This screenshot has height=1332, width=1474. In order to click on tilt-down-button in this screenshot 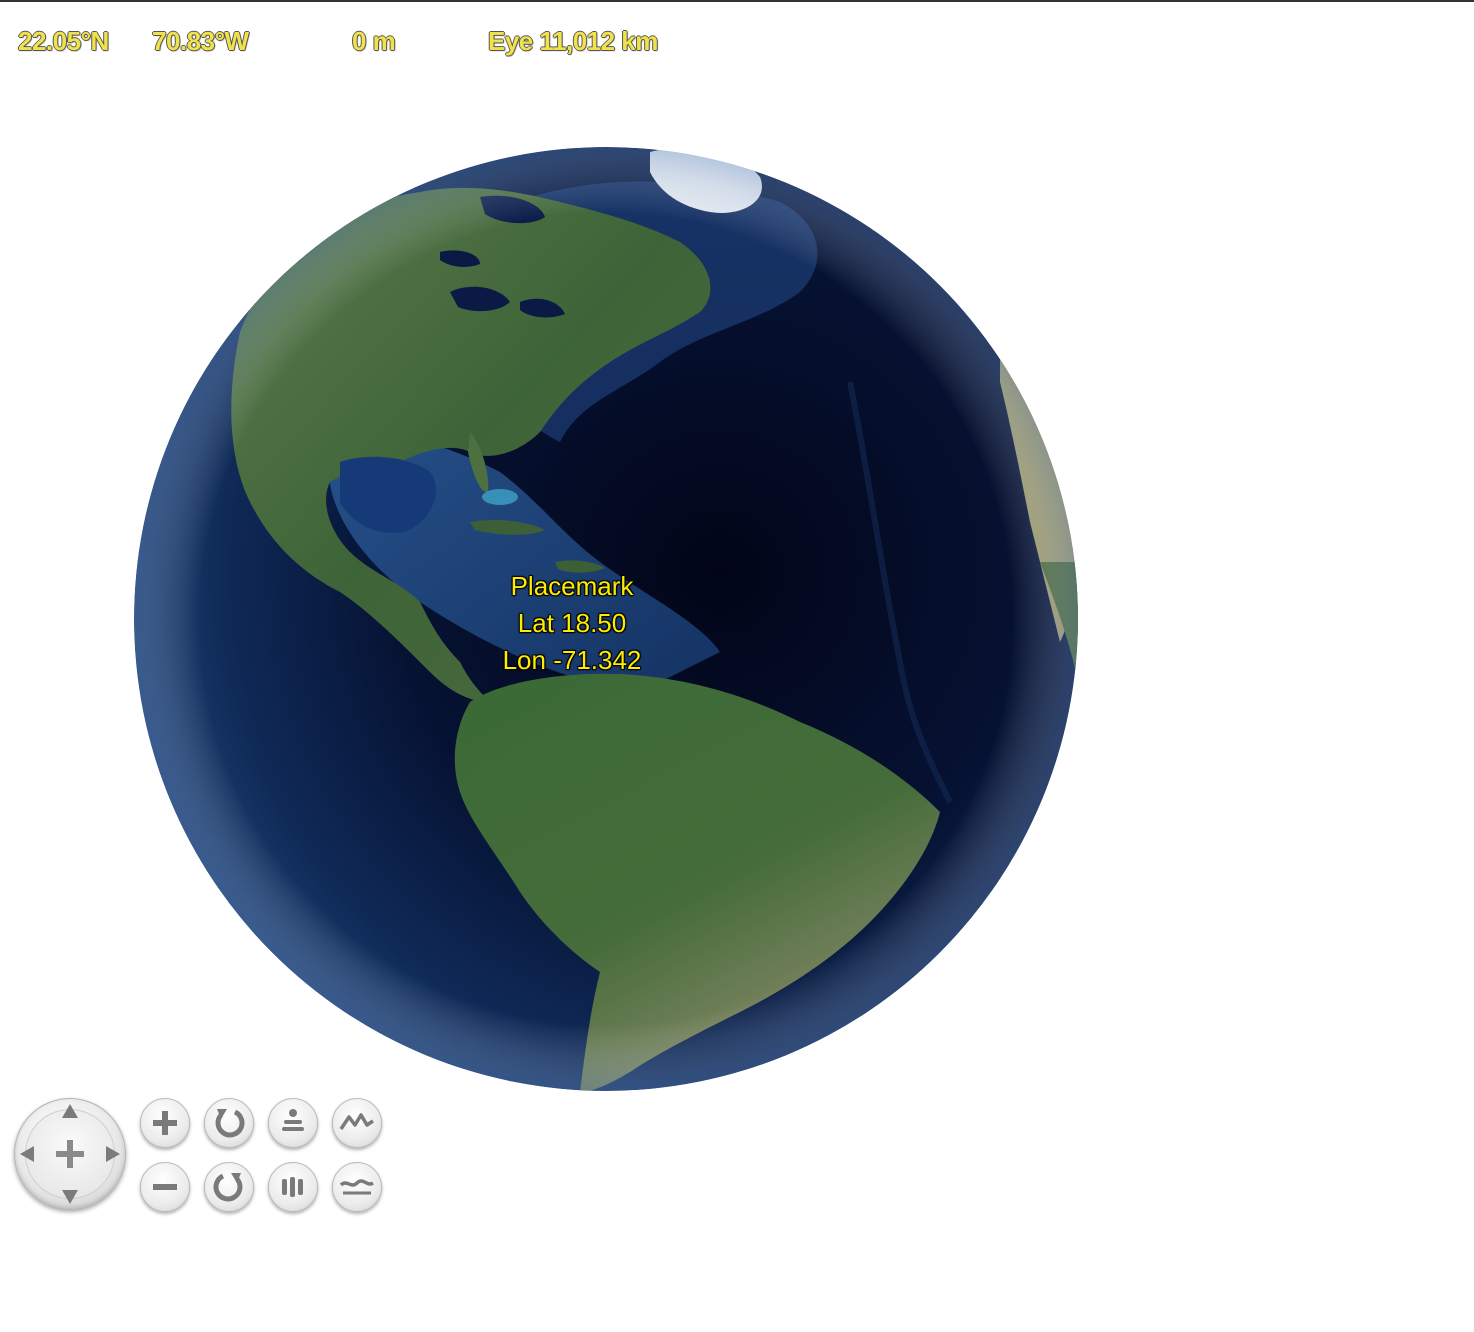, I will do `click(293, 1187)`.